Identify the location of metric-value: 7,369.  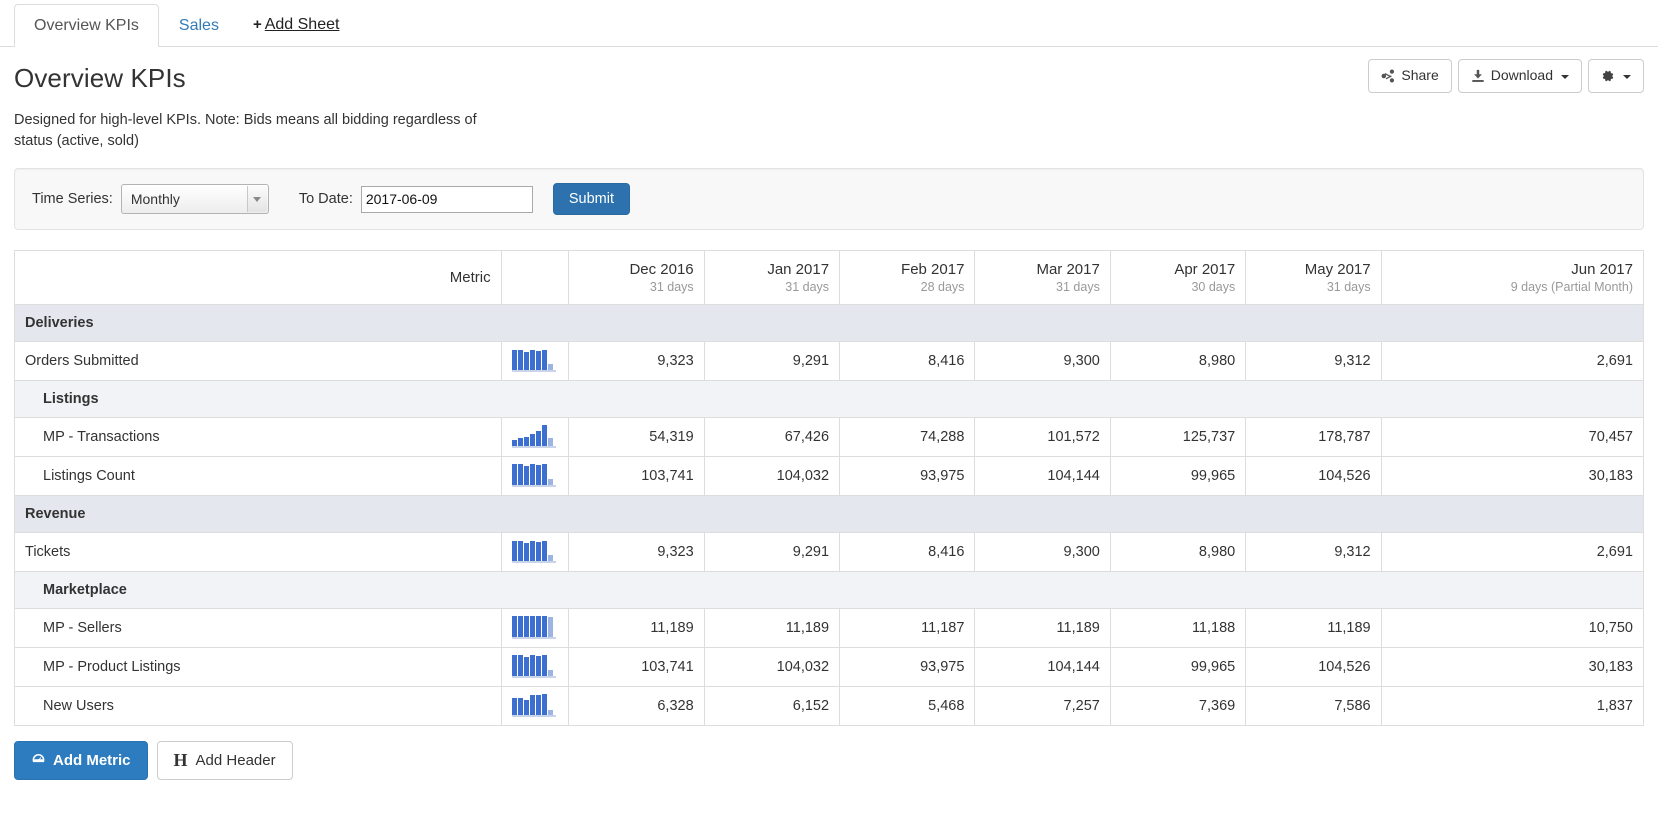
(1178, 706).